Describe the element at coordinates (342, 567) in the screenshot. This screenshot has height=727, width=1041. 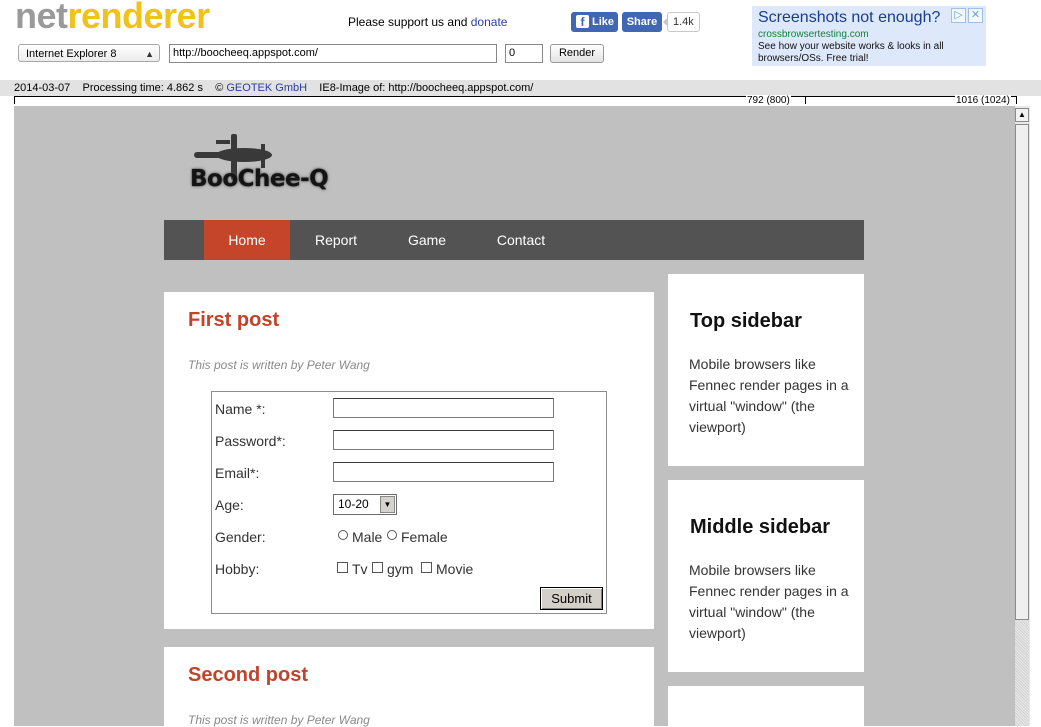
I see `hobby-tv-checkbox` at that location.